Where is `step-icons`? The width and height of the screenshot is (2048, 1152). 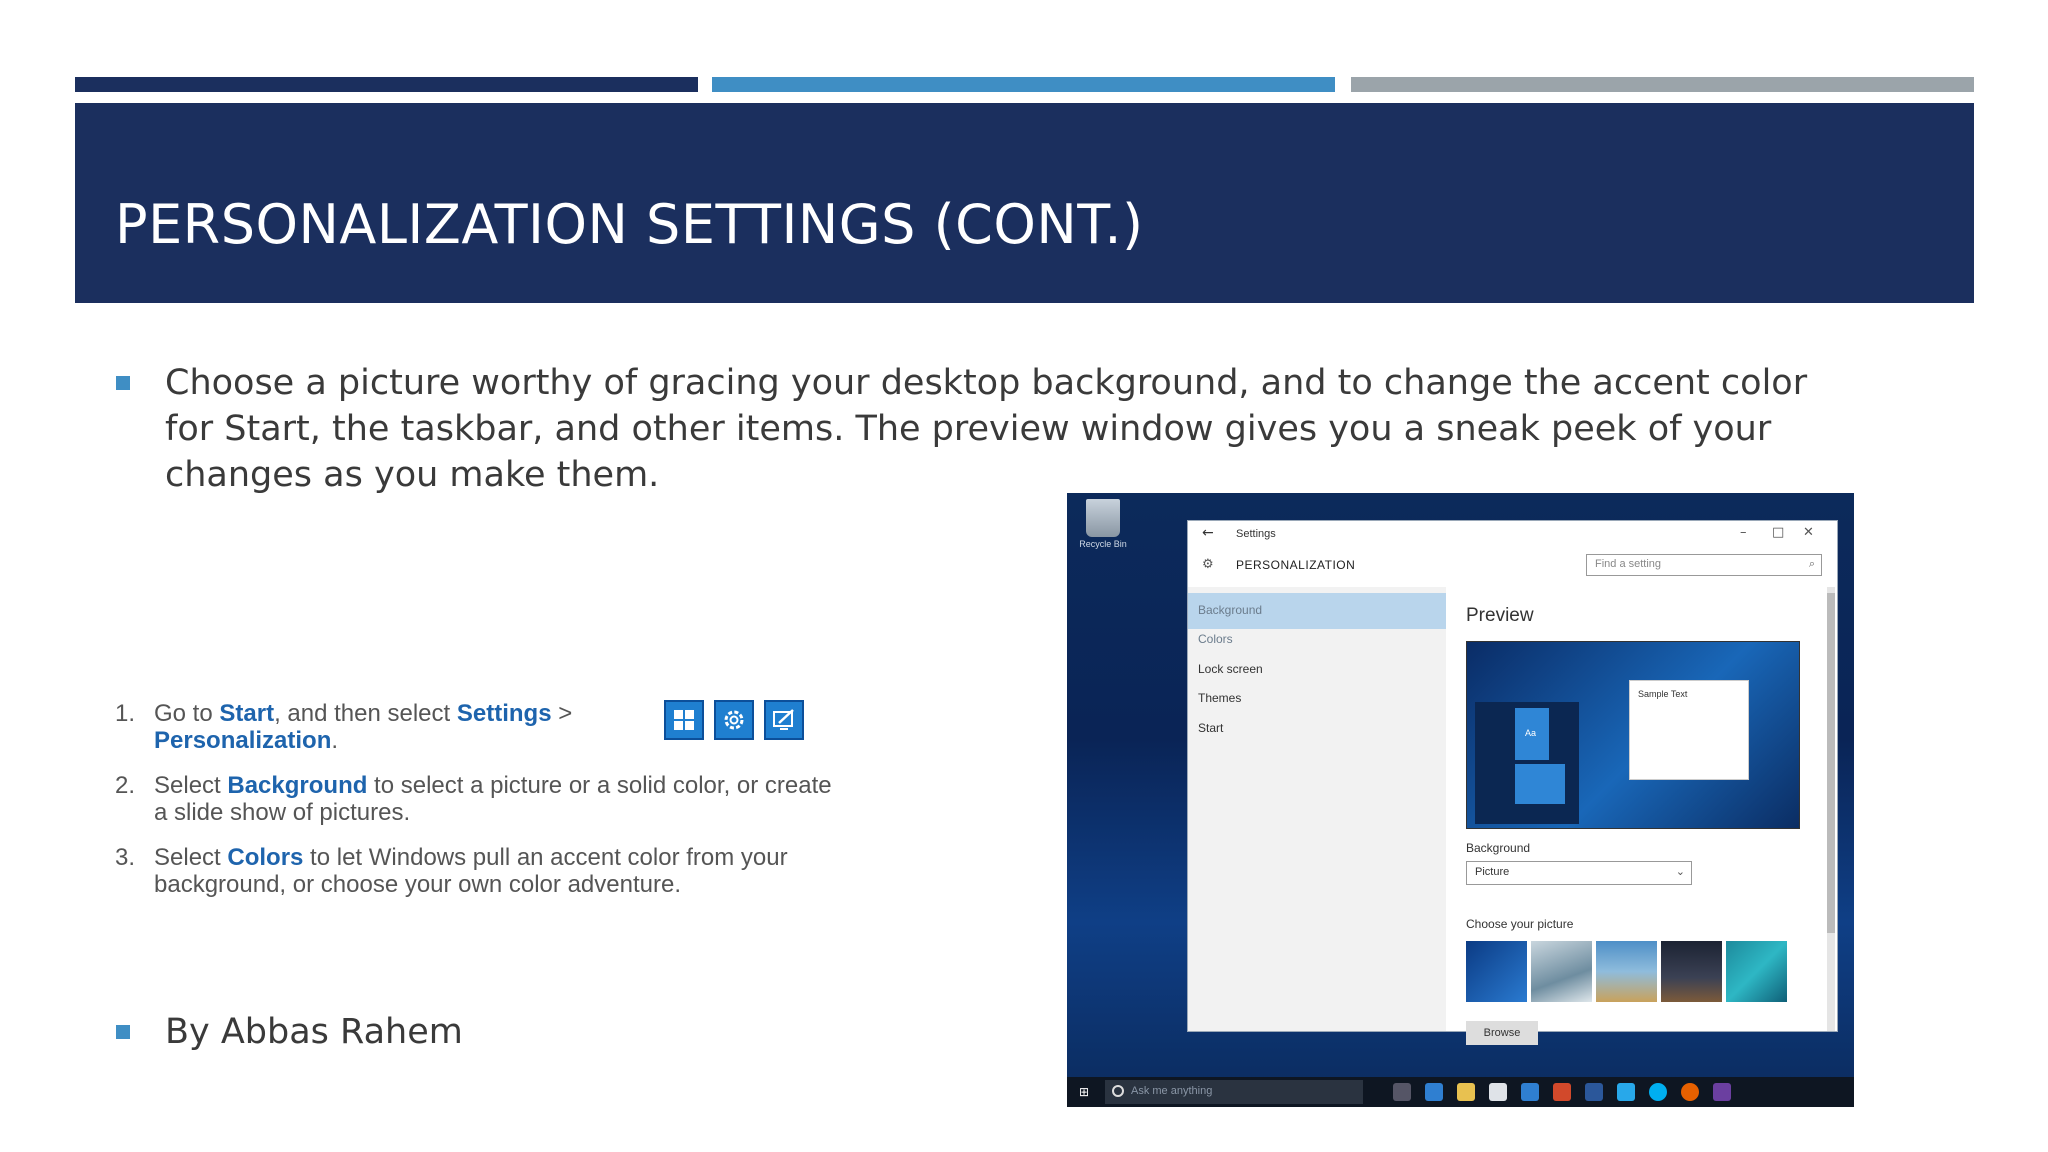
step-icons is located at coordinates (734, 720).